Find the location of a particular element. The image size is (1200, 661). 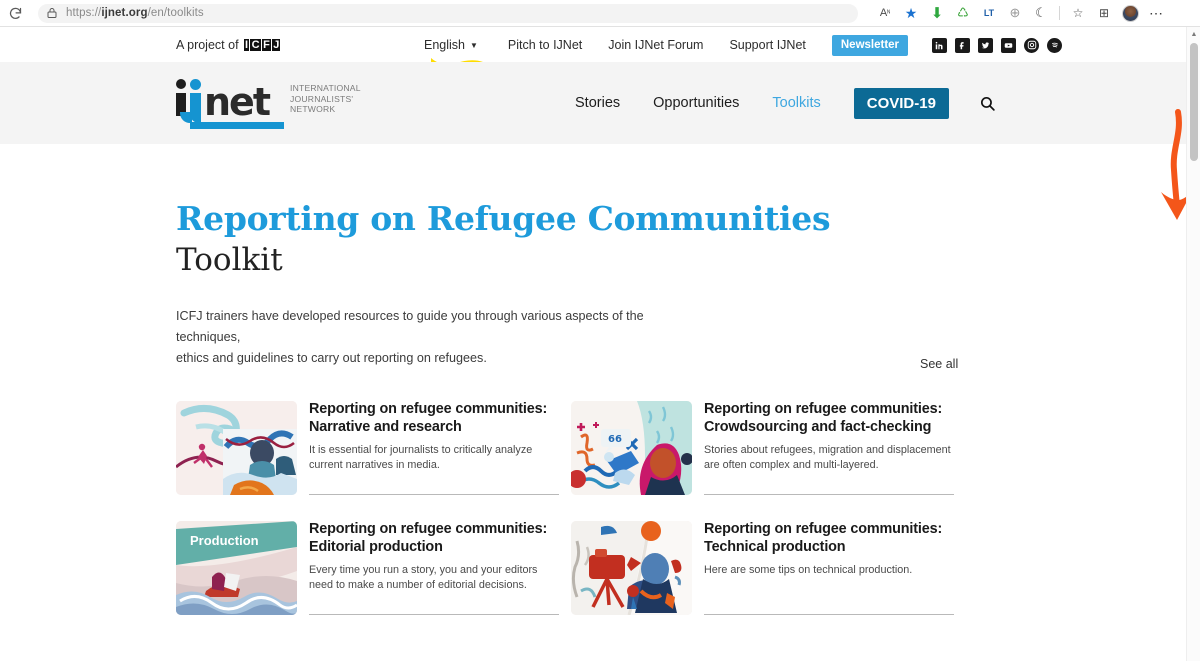

twitter-icon is located at coordinates (986, 45).